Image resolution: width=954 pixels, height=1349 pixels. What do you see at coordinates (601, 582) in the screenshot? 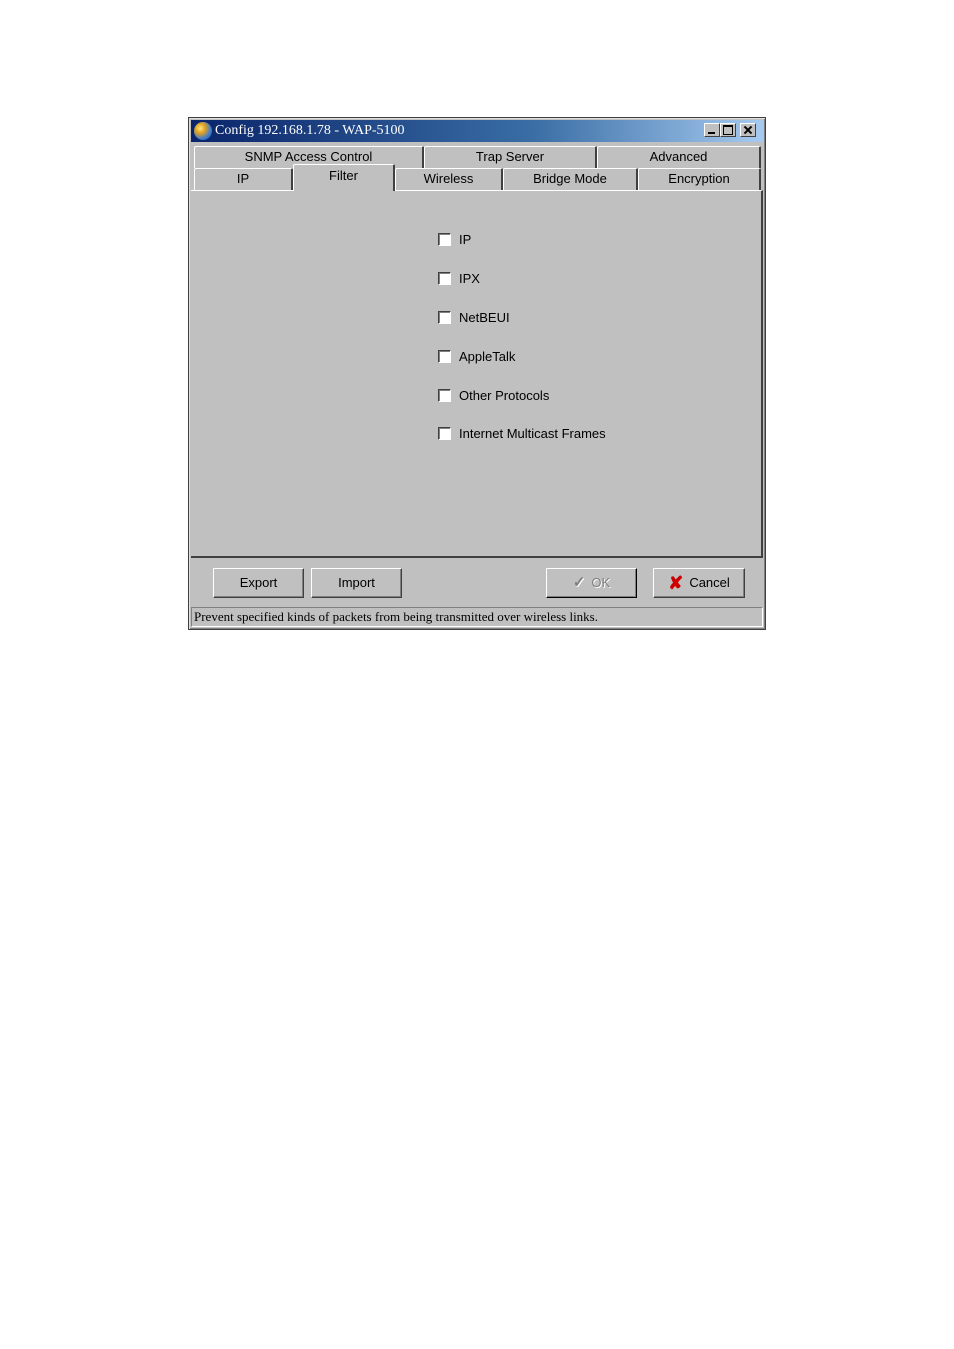
I see `ok-button-label: OK` at bounding box center [601, 582].